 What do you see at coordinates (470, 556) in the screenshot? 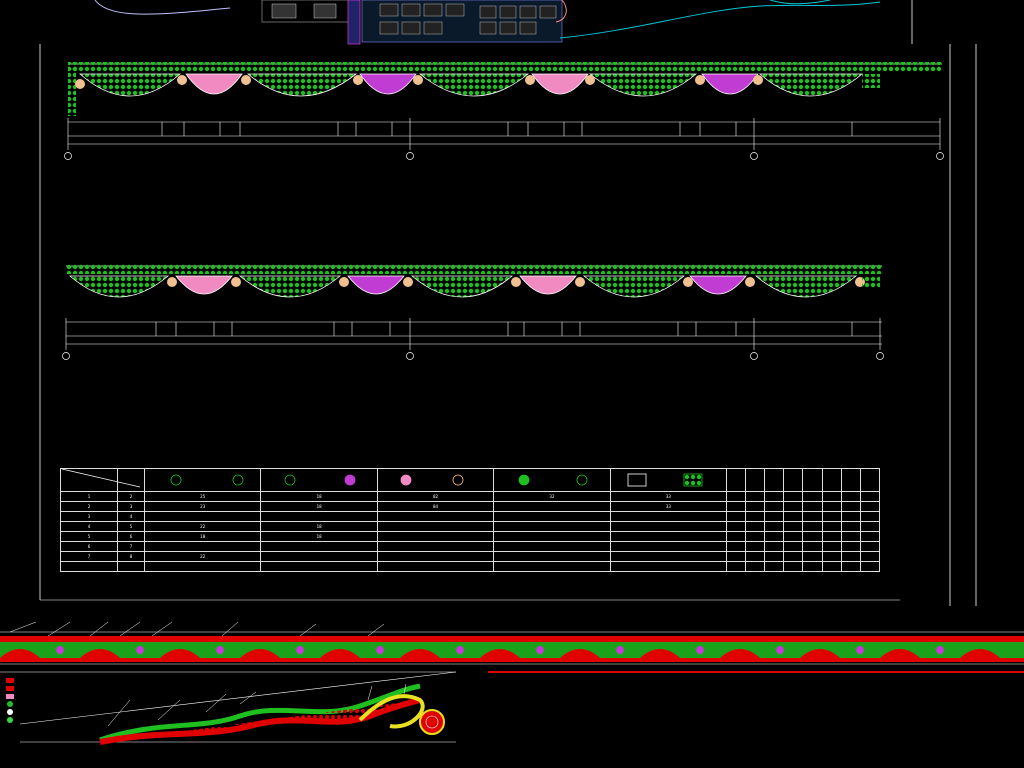
I see `table-row: 7 8 22` at bounding box center [470, 556].